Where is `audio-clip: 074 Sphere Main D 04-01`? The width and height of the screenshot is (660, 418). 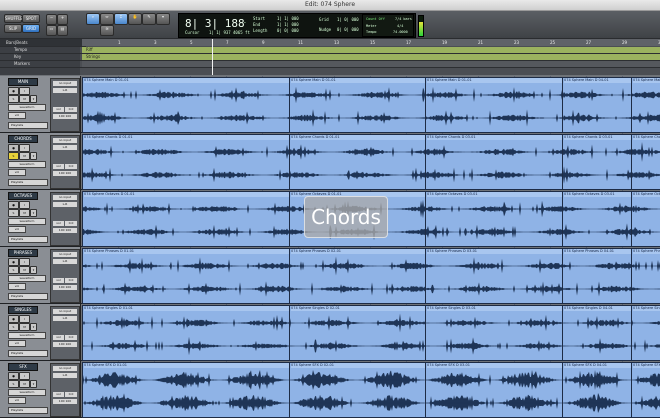 audio-clip: 074 Sphere Main D 04-01 is located at coordinates (645, 105).